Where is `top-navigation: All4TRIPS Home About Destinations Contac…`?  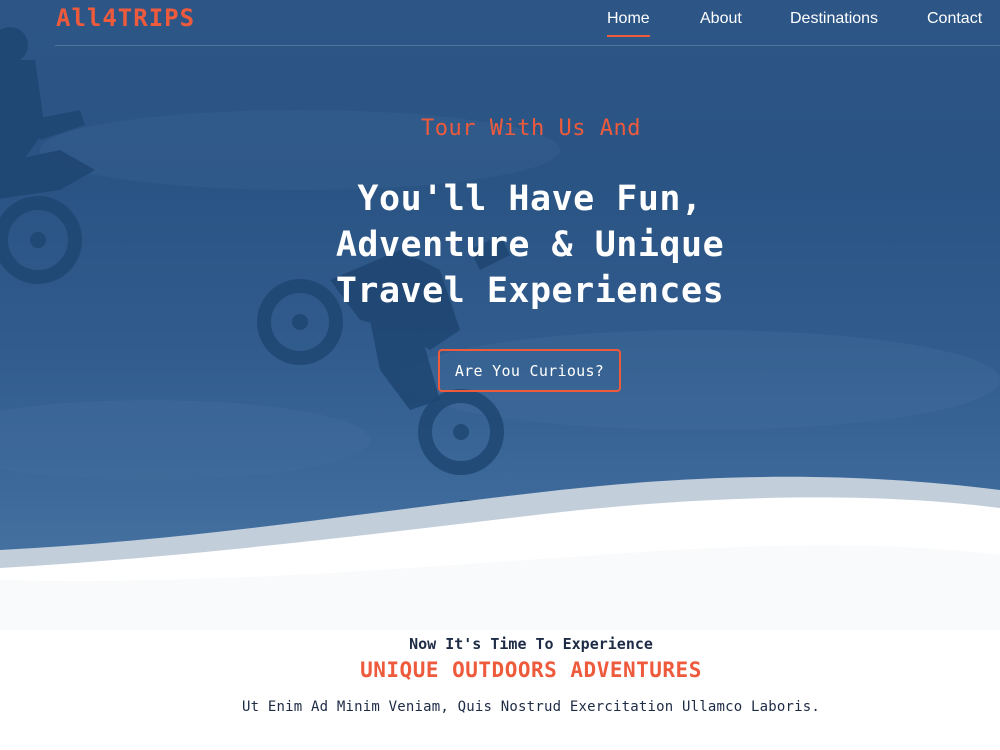 top-navigation: All4TRIPS Home About Destinations Contac… is located at coordinates (500, 23).